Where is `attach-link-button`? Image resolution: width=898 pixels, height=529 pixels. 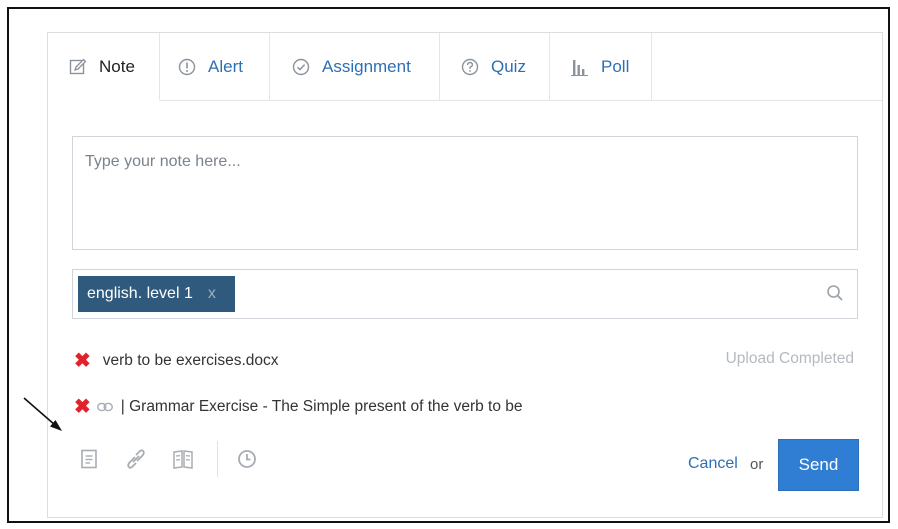
attach-link-button is located at coordinates (136, 459).